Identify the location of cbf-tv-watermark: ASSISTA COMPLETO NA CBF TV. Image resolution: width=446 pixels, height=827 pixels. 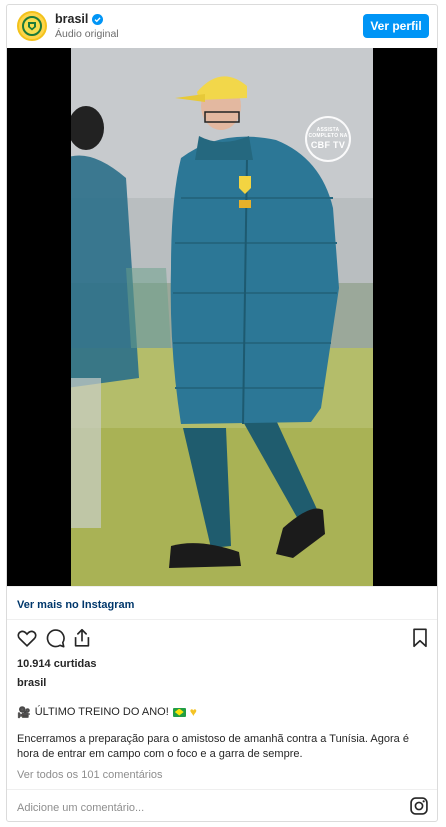
(328, 139).